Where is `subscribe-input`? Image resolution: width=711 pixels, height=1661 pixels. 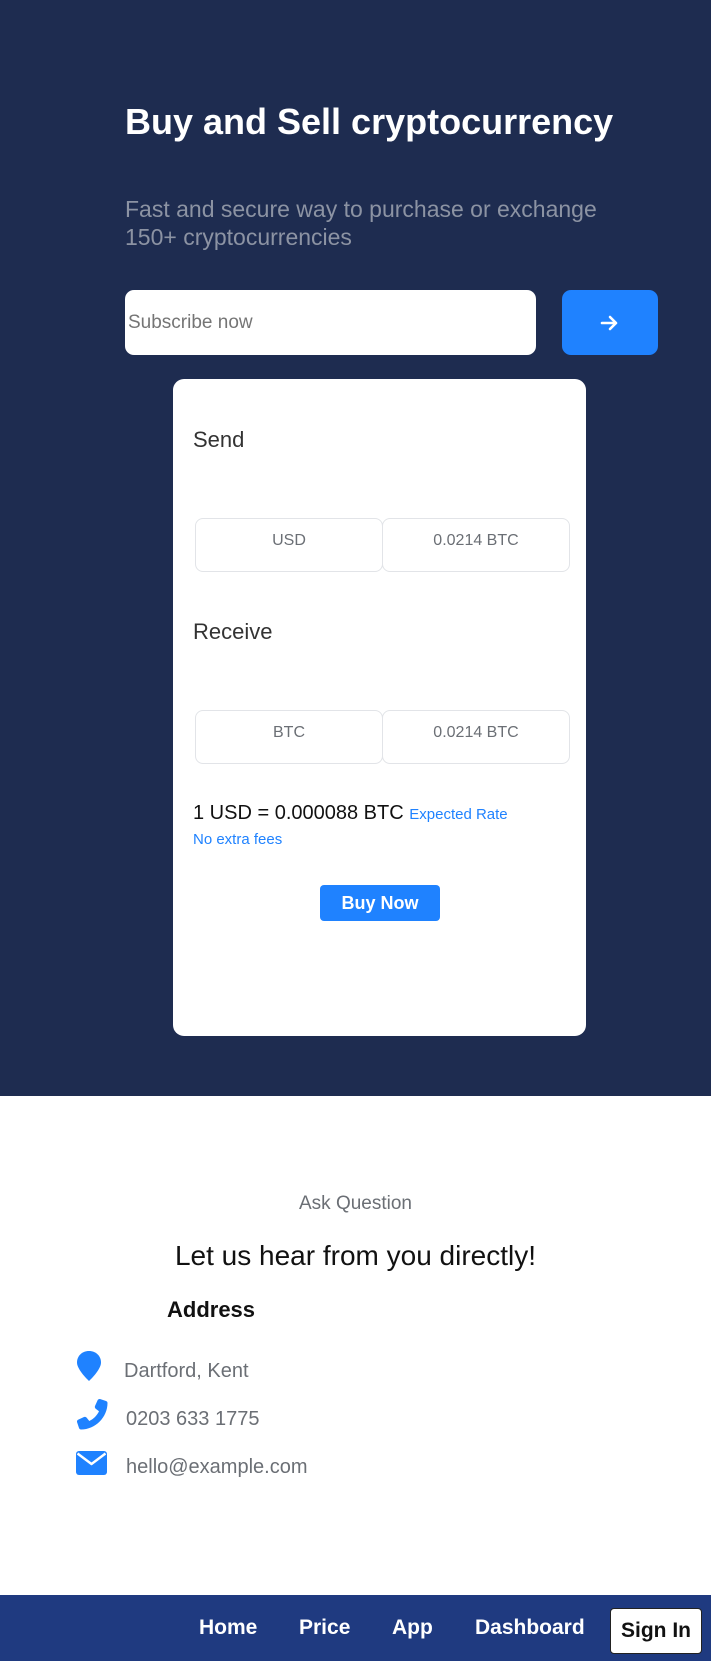 subscribe-input is located at coordinates (330, 322).